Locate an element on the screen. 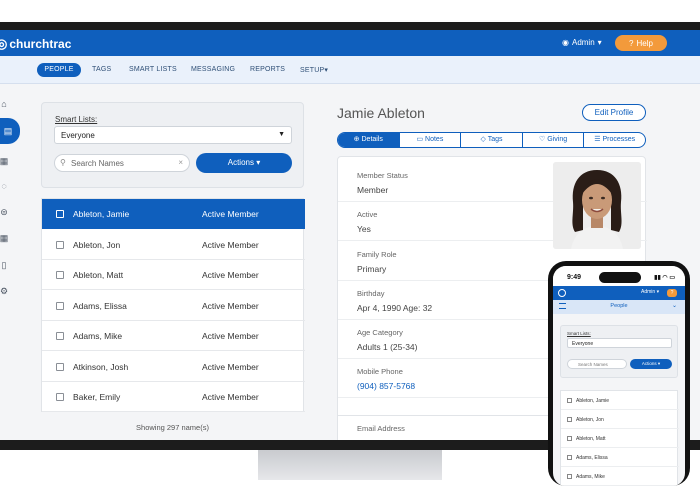  tab-details: ⊕ Details is located at coordinates (369, 140).